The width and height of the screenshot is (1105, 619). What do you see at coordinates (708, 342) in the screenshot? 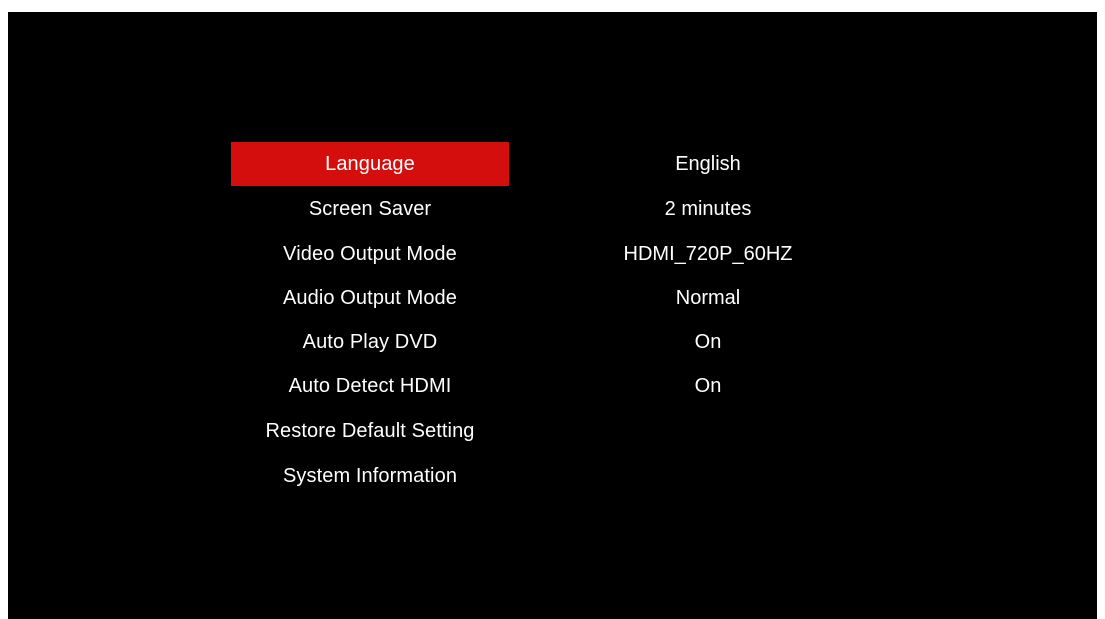
I see `value-auto-play-dvd: On` at bounding box center [708, 342].